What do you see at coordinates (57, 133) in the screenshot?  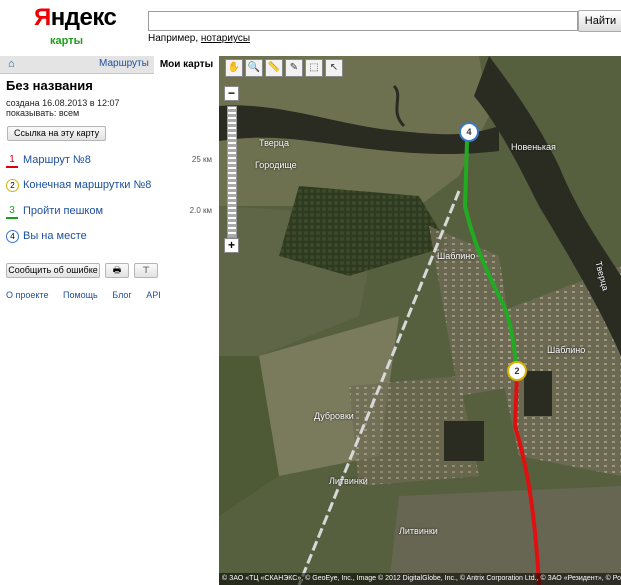 I see `map-link-button: Ссылка на эту карту` at bounding box center [57, 133].